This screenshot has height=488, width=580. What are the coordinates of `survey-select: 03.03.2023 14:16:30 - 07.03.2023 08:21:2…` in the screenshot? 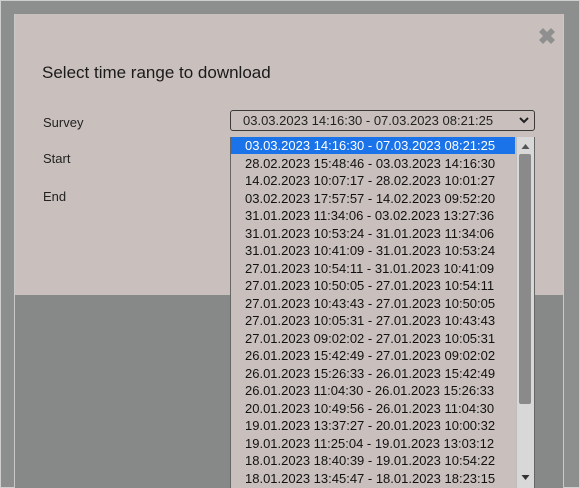 It's located at (382, 120).